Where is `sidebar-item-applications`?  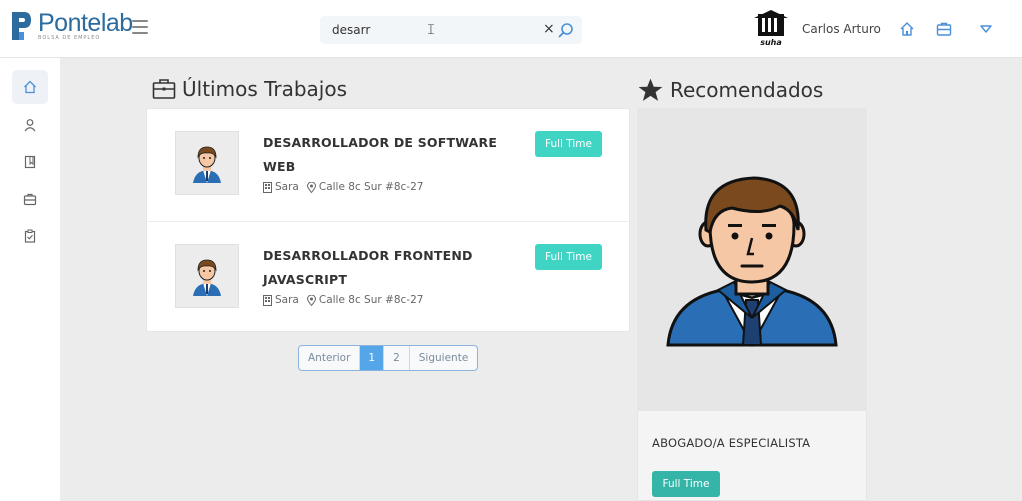 sidebar-item-applications is located at coordinates (30, 236).